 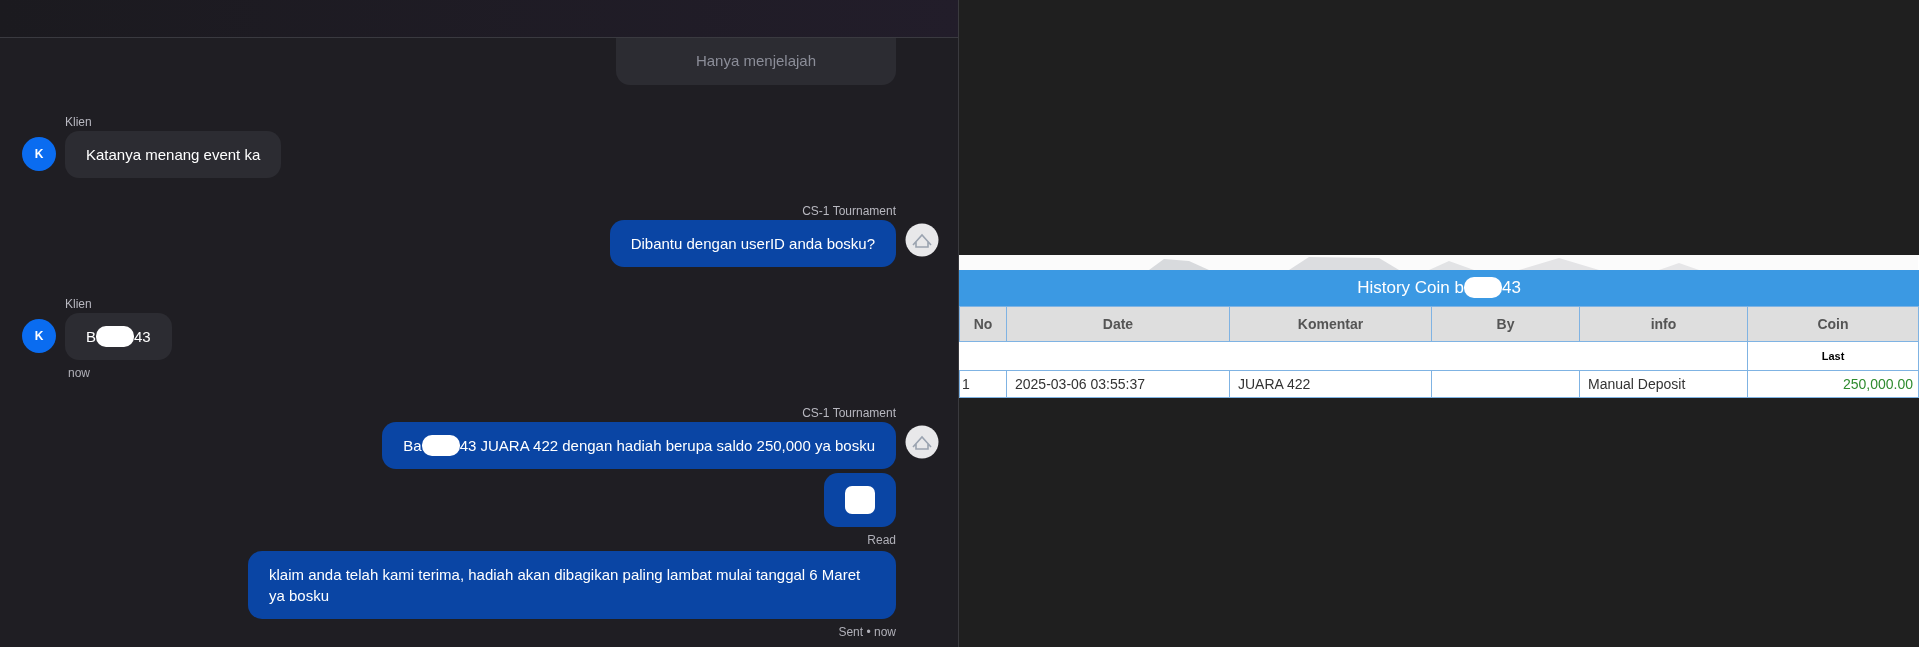 What do you see at coordinates (173, 154) in the screenshot?
I see `message-bubble: Katanya menang event ka` at bounding box center [173, 154].